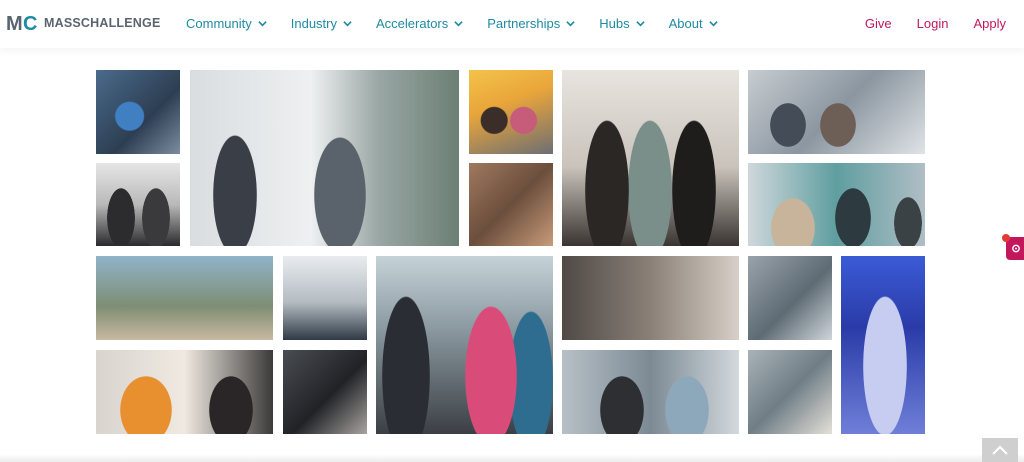 This screenshot has height=462, width=1024. I want to click on photo-three-women-badges, so click(650, 158).